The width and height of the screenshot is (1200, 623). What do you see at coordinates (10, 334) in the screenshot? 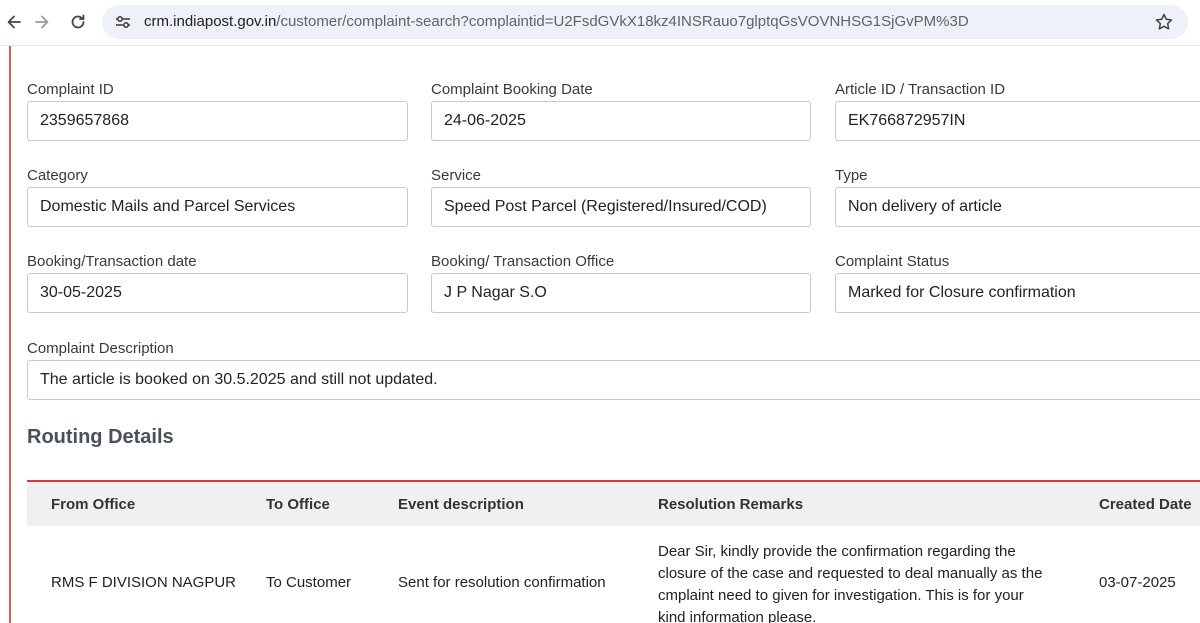
I see `content-left-border` at bounding box center [10, 334].